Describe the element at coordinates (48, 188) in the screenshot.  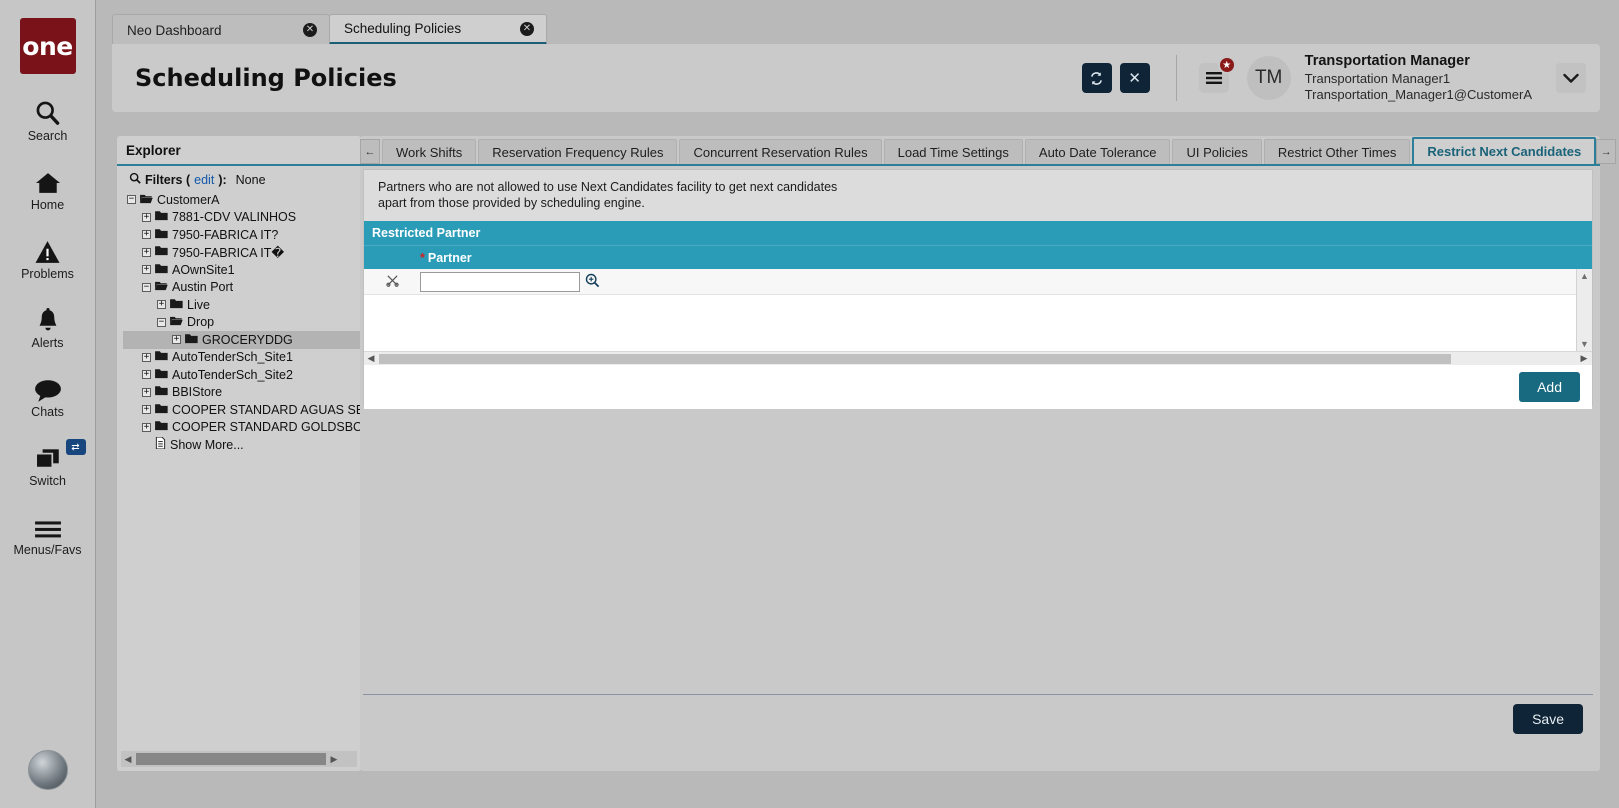
I see `rail-item-home: Home` at that location.